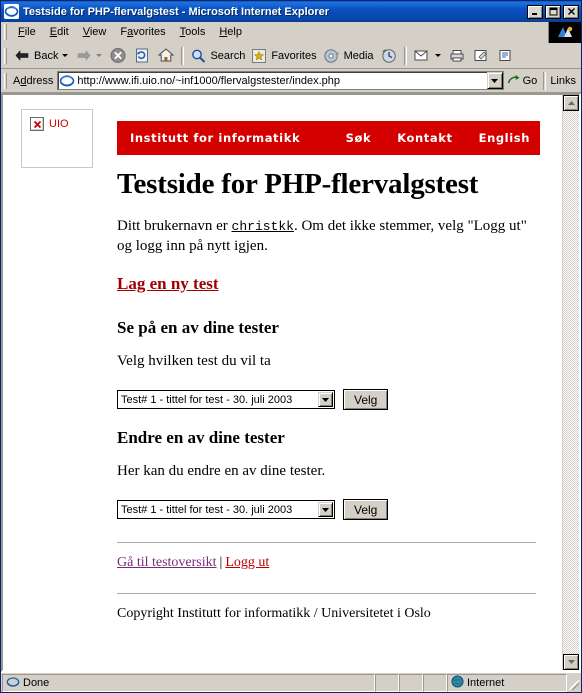 The width and height of the screenshot is (582, 693). What do you see at coordinates (262, 227) in the screenshot?
I see `username-value: christkk` at bounding box center [262, 227].